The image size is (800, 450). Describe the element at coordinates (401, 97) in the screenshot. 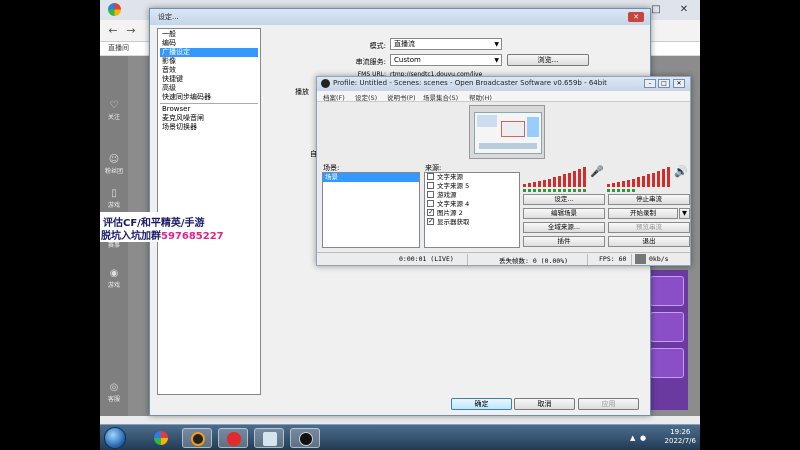

I see `menu-manual: 说明书(P)` at that location.